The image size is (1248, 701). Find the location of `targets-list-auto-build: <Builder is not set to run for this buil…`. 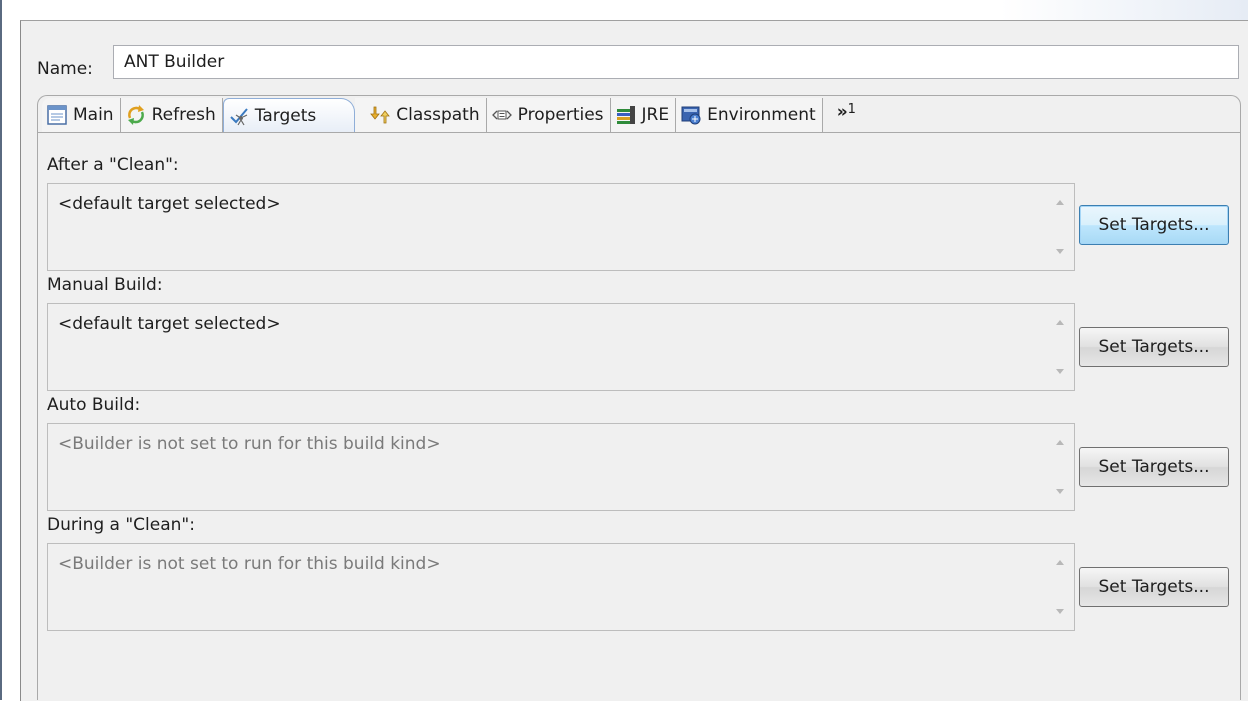

targets-list-auto-build: <Builder is not set to run for this buil… is located at coordinates (561, 467).